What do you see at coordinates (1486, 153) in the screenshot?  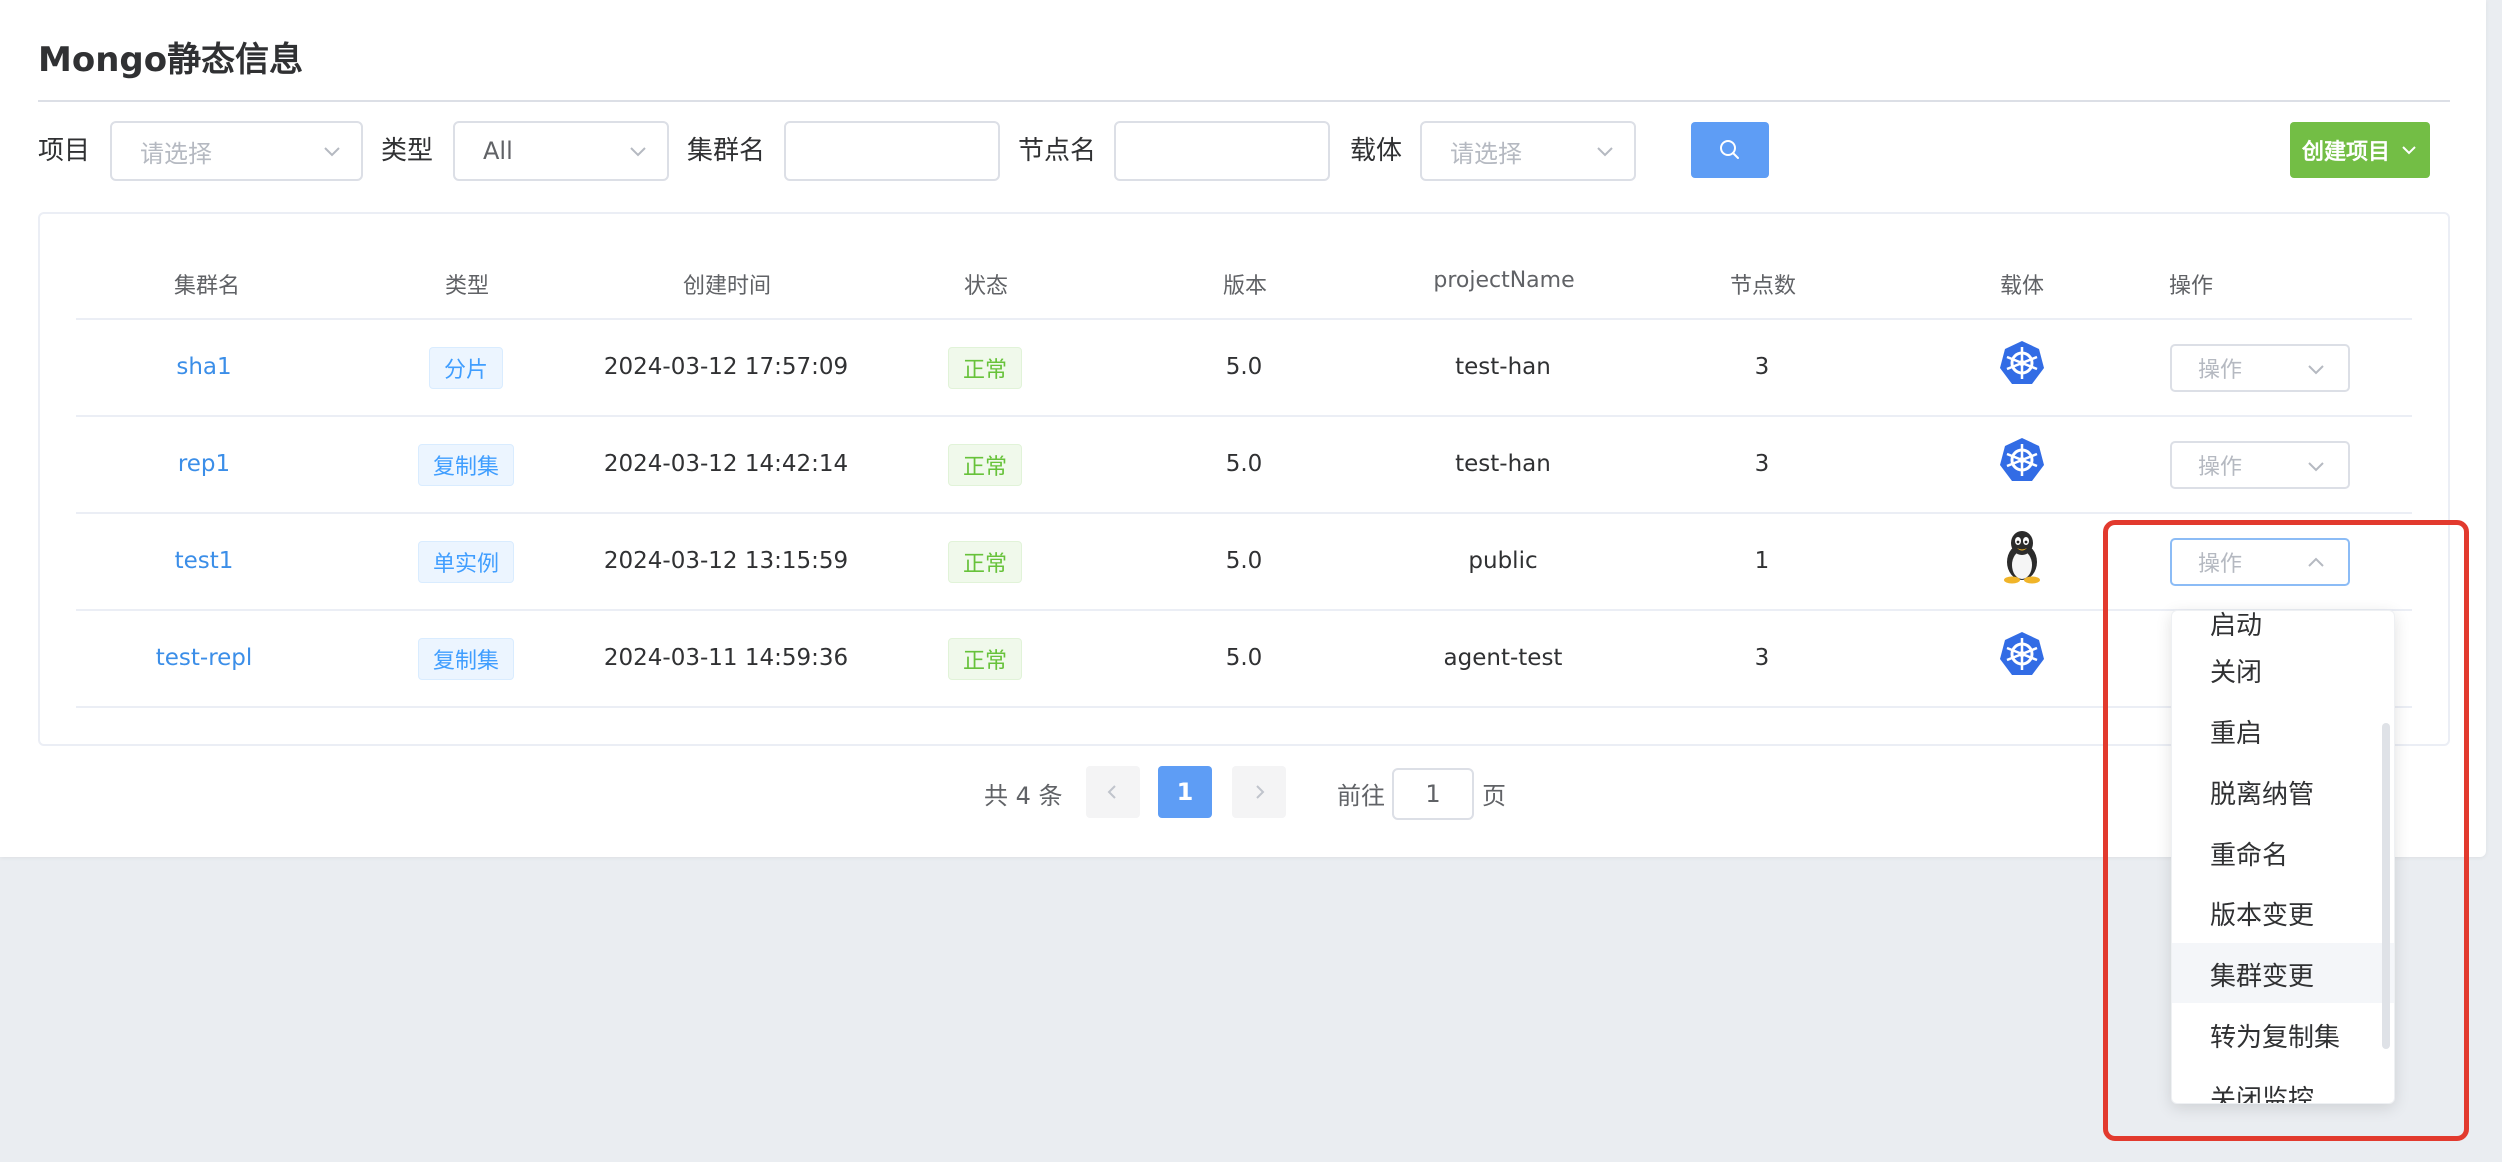 I see `carrier-select-placeholder: 请选择` at bounding box center [1486, 153].